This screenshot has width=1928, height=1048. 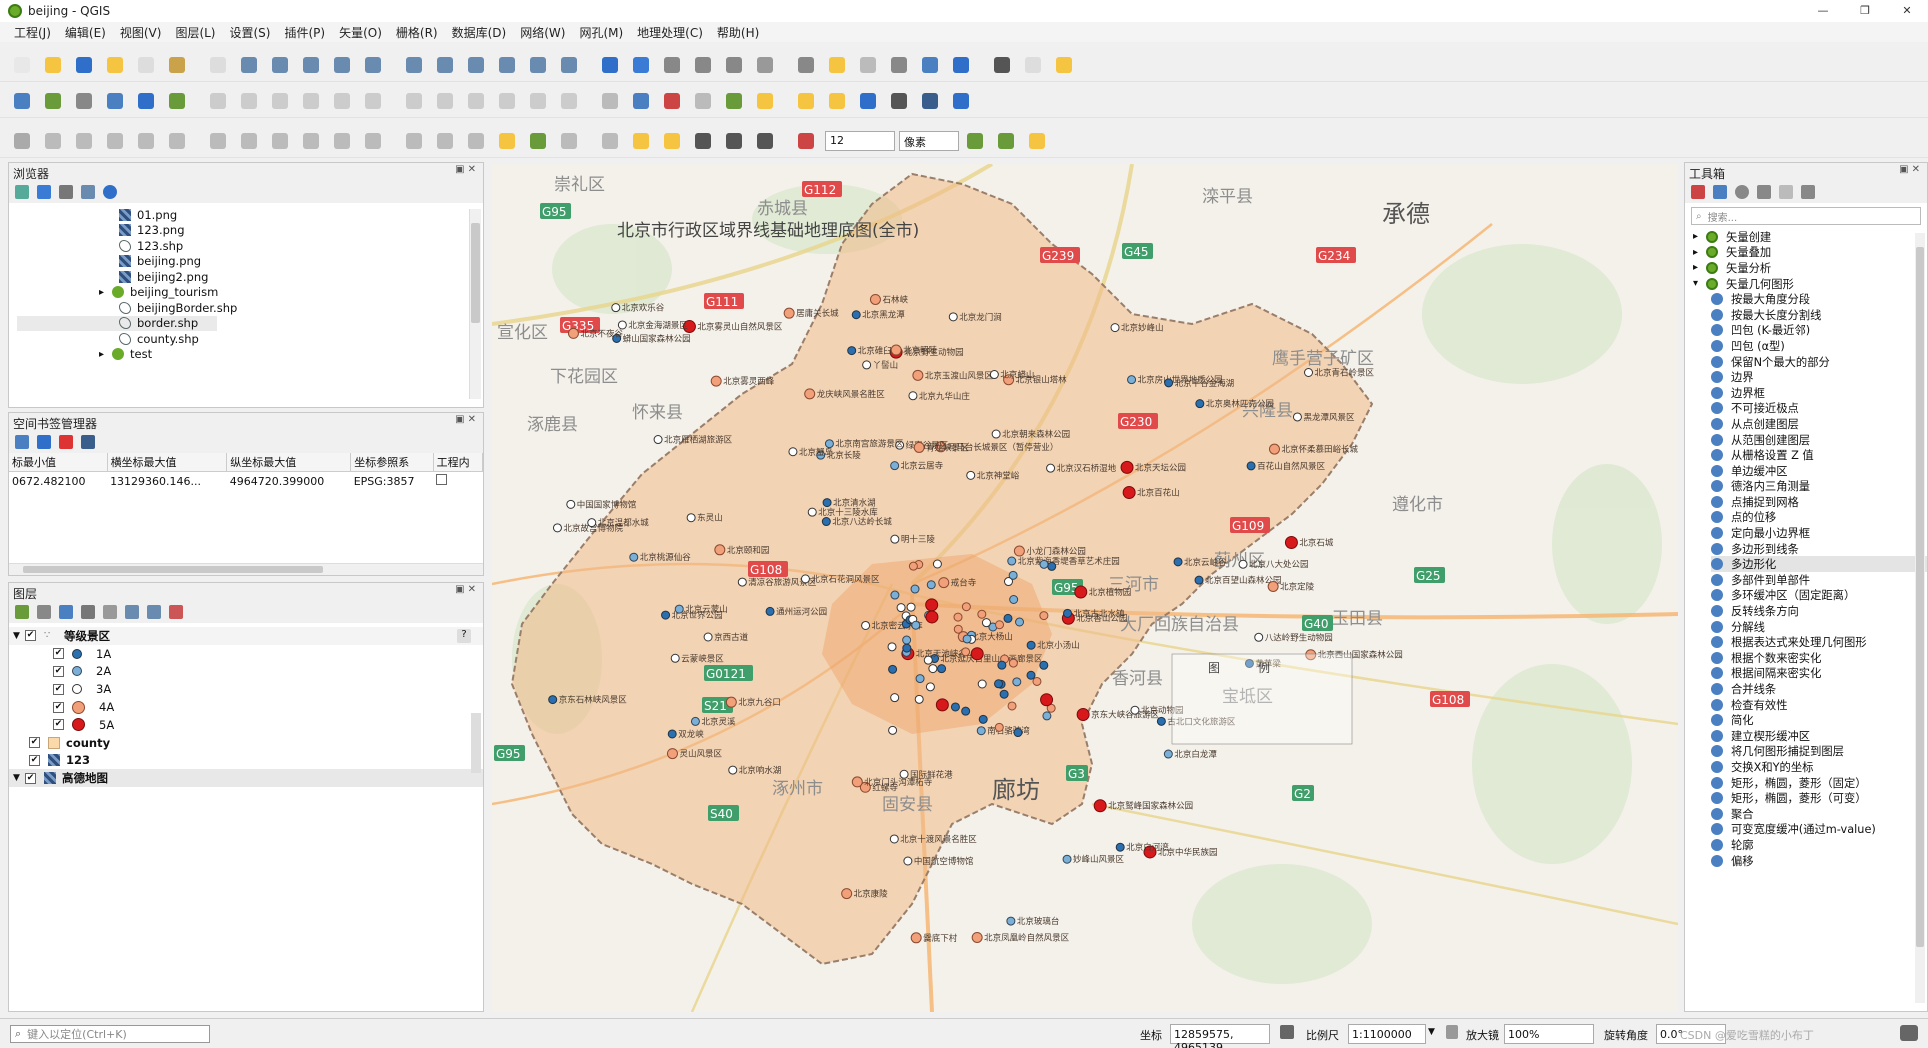 What do you see at coordinates (1819, 331) in the screenshot?
I see `toolbox-tool: 凹包 (K-最近邻)` at bounding box center [1819, 331].